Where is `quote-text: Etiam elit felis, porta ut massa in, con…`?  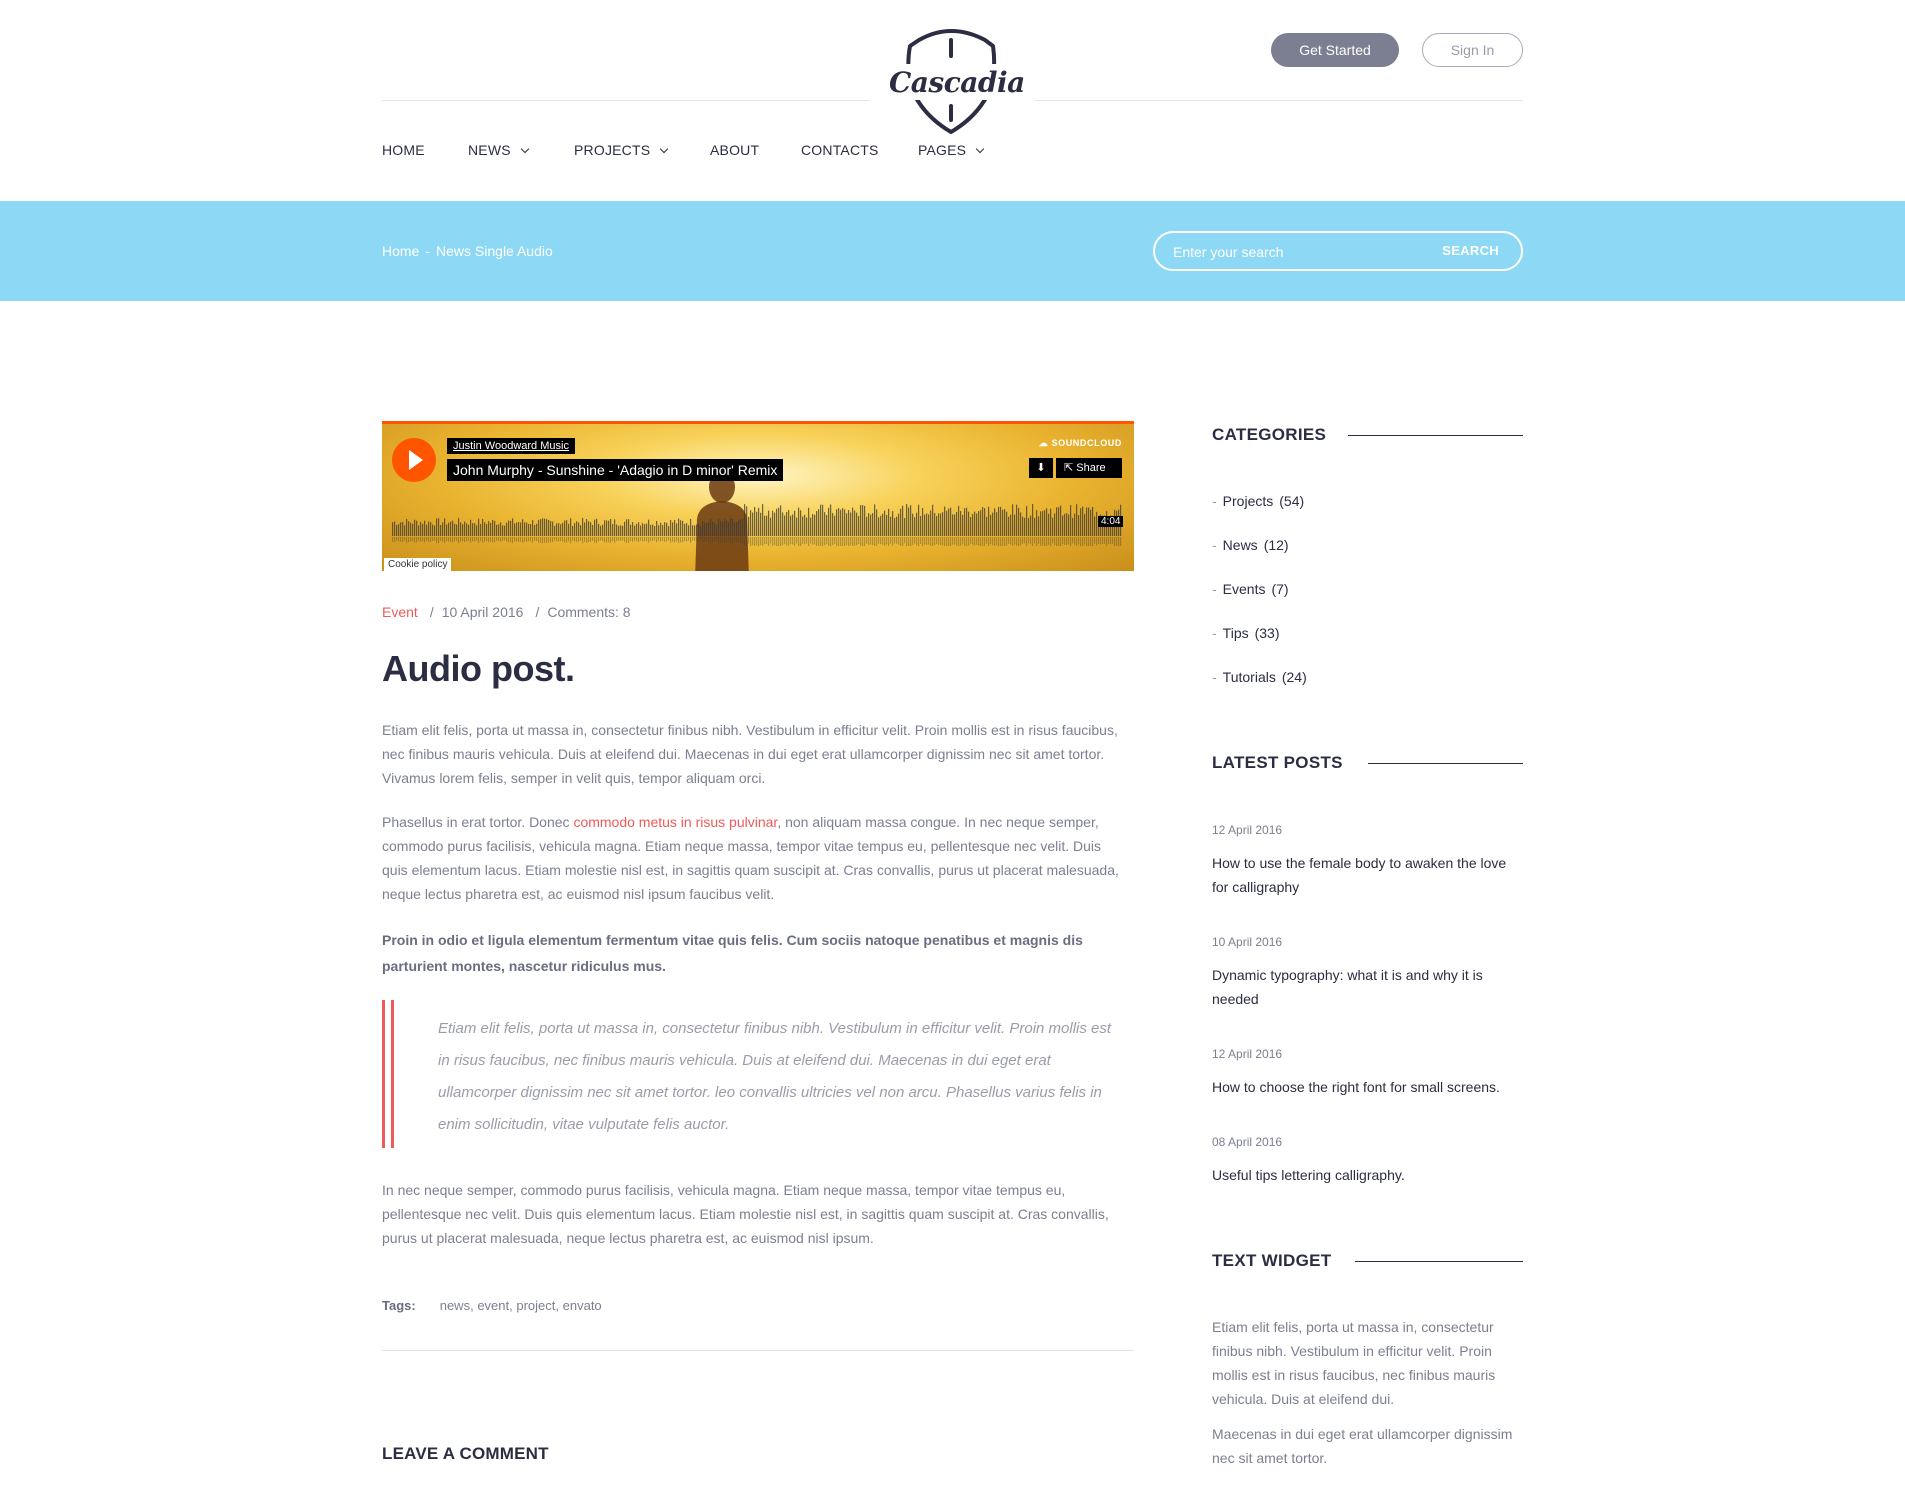 quote-text: Etiam elit felis, porta ut massa in, con… is located at coordinates (775, 1076).